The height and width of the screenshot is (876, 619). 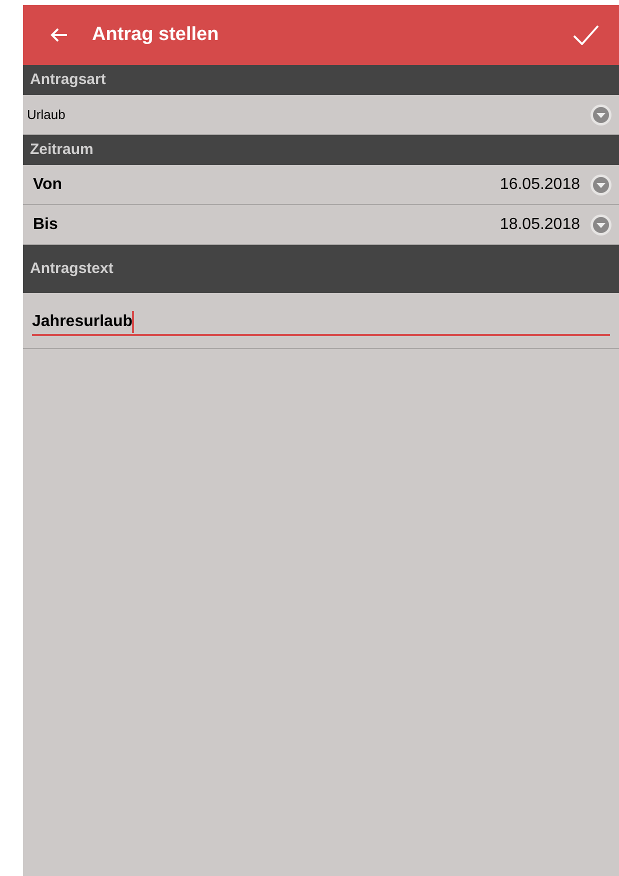 I want to click on date-value: 18.05.2018, so click(x=540, y=224).